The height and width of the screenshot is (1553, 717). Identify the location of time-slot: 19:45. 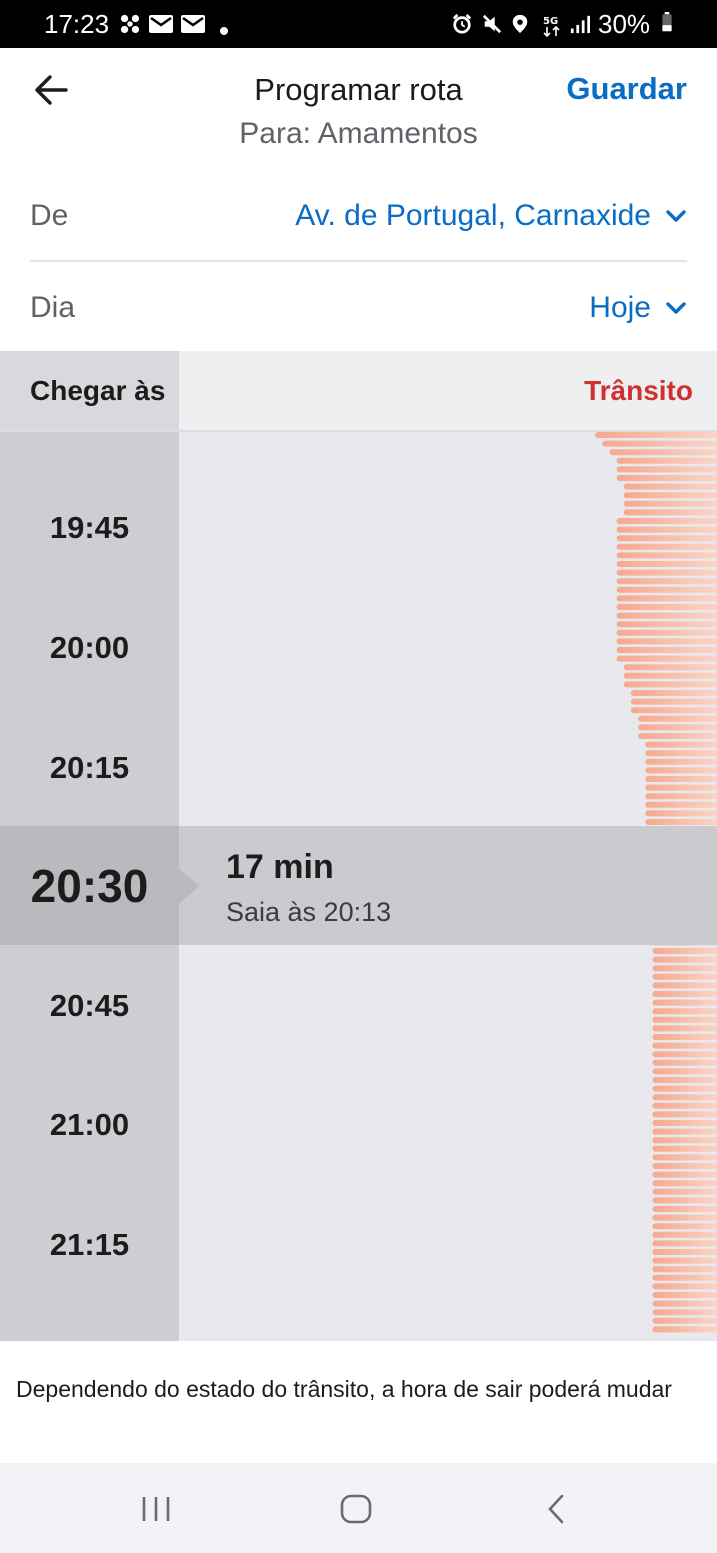
(89, 528).